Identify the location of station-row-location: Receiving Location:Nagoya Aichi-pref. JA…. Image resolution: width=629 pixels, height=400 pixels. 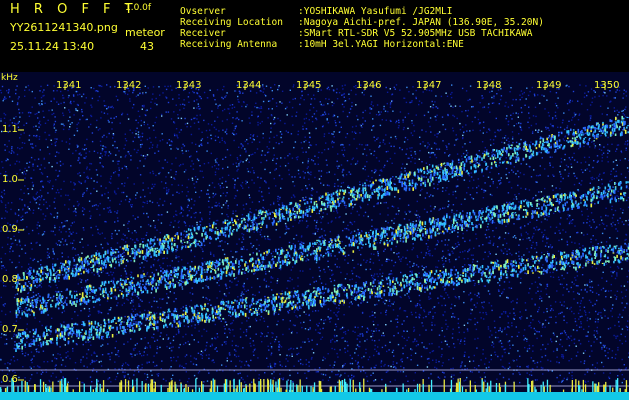
(362, 22).